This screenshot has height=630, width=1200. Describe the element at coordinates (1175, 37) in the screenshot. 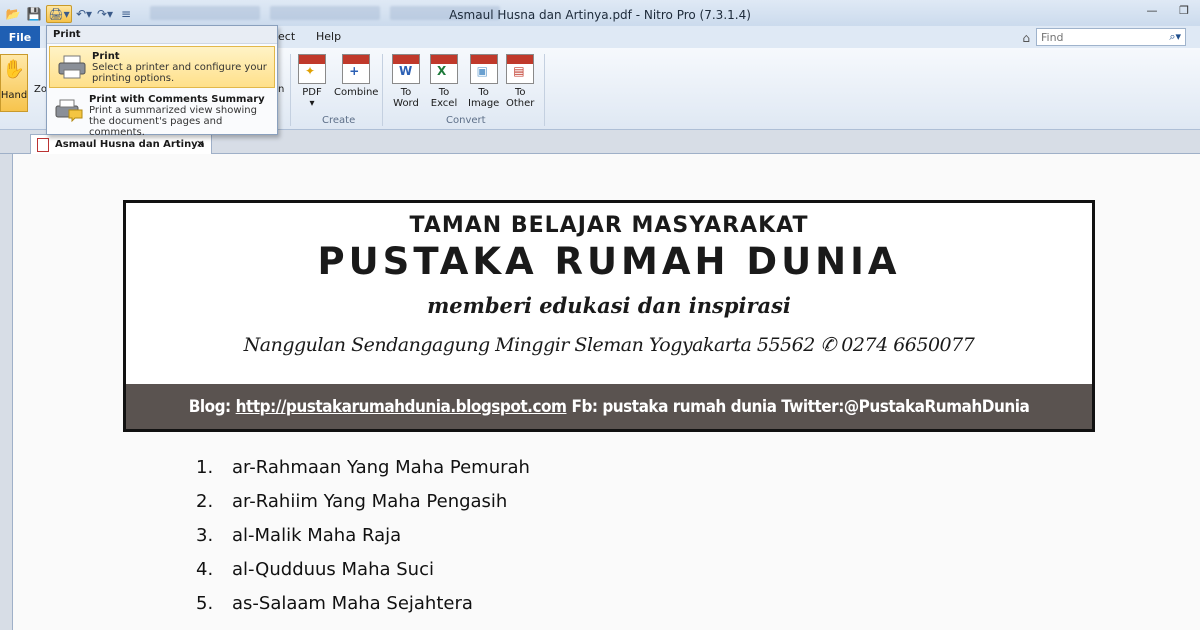

I see `search-icon: ⌕▾` at that location.